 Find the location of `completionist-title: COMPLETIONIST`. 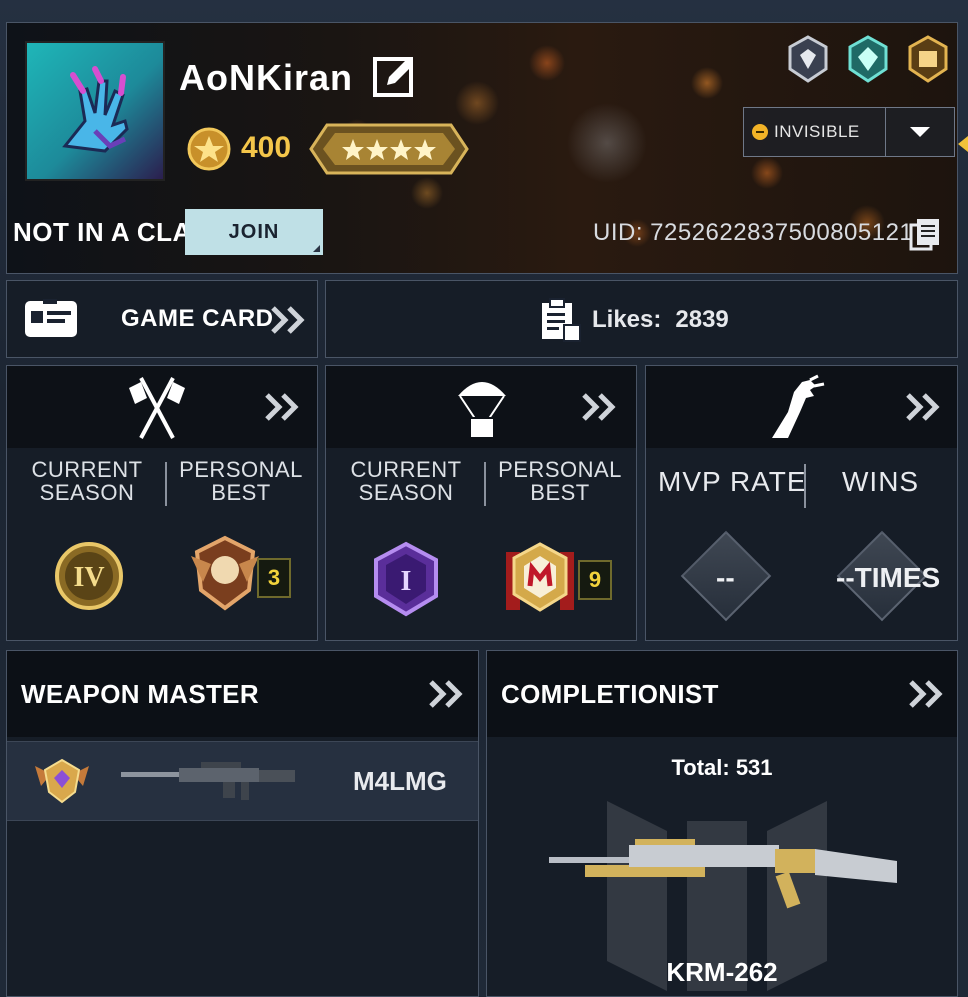

completionist-title: COMPLETIONIST is located at coordinates (610, 694).